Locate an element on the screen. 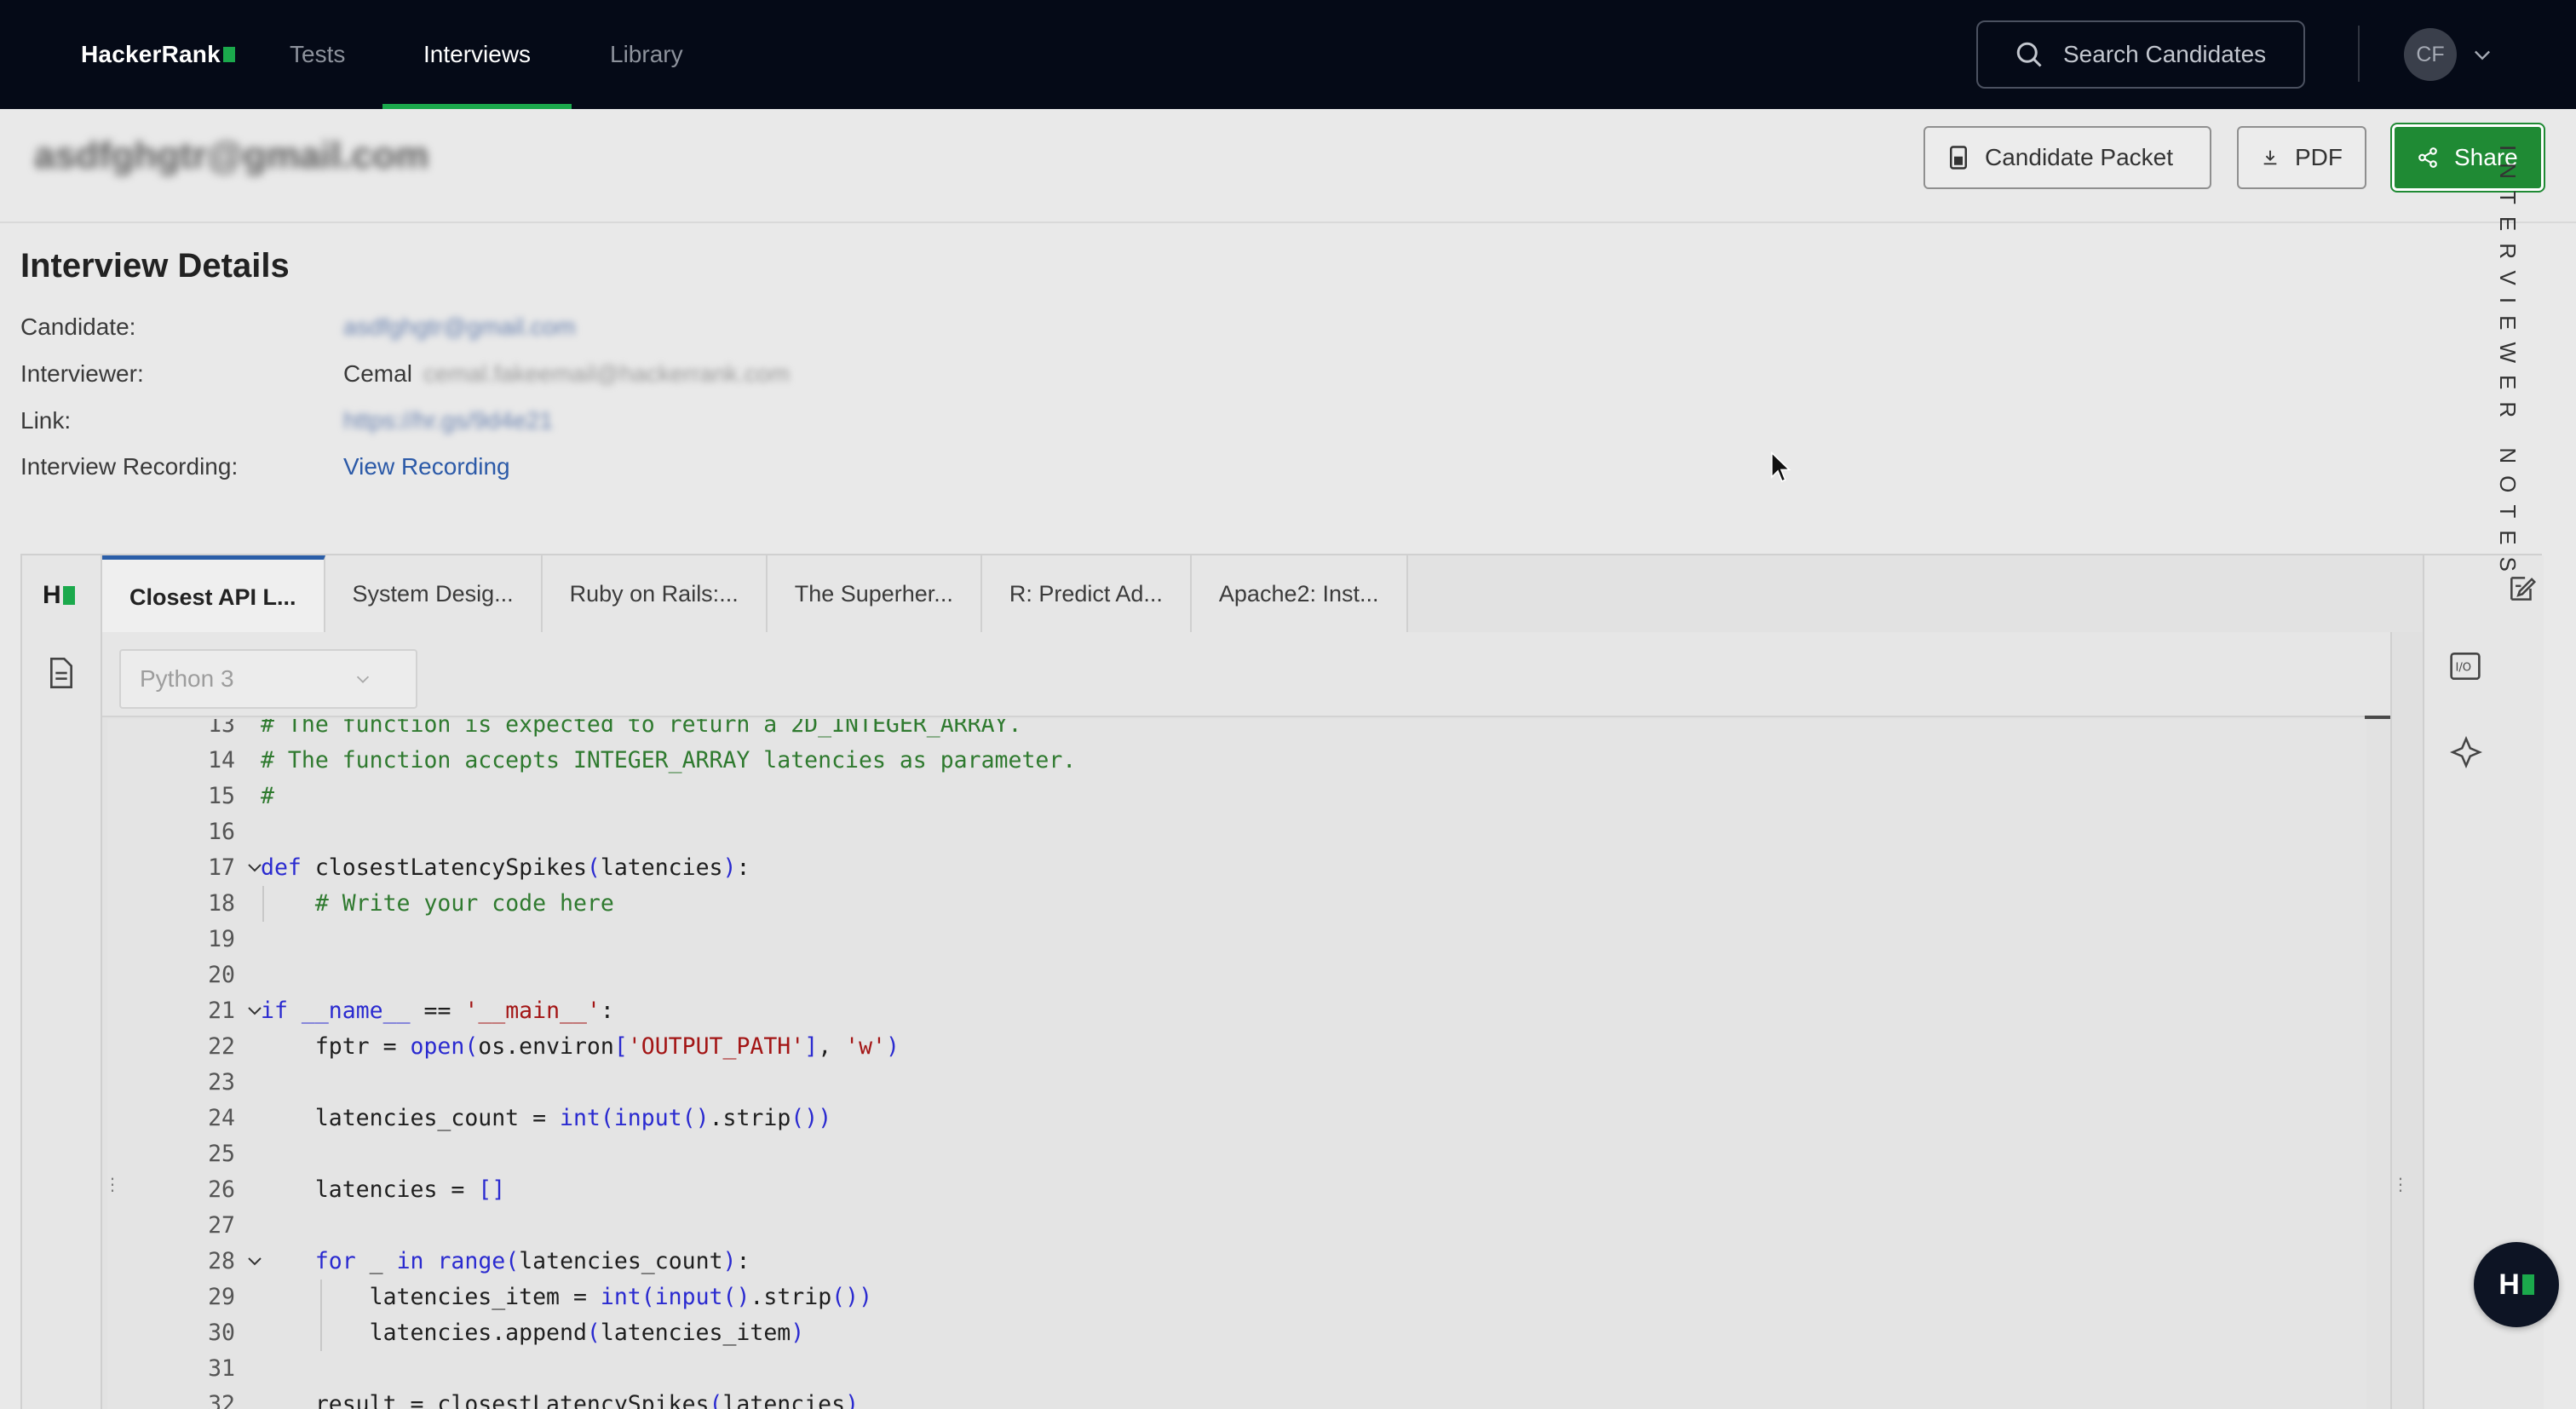 The width and height of the screenshot is (2576, 1409). code-line: 16 is located at coordinates (1237, 832).